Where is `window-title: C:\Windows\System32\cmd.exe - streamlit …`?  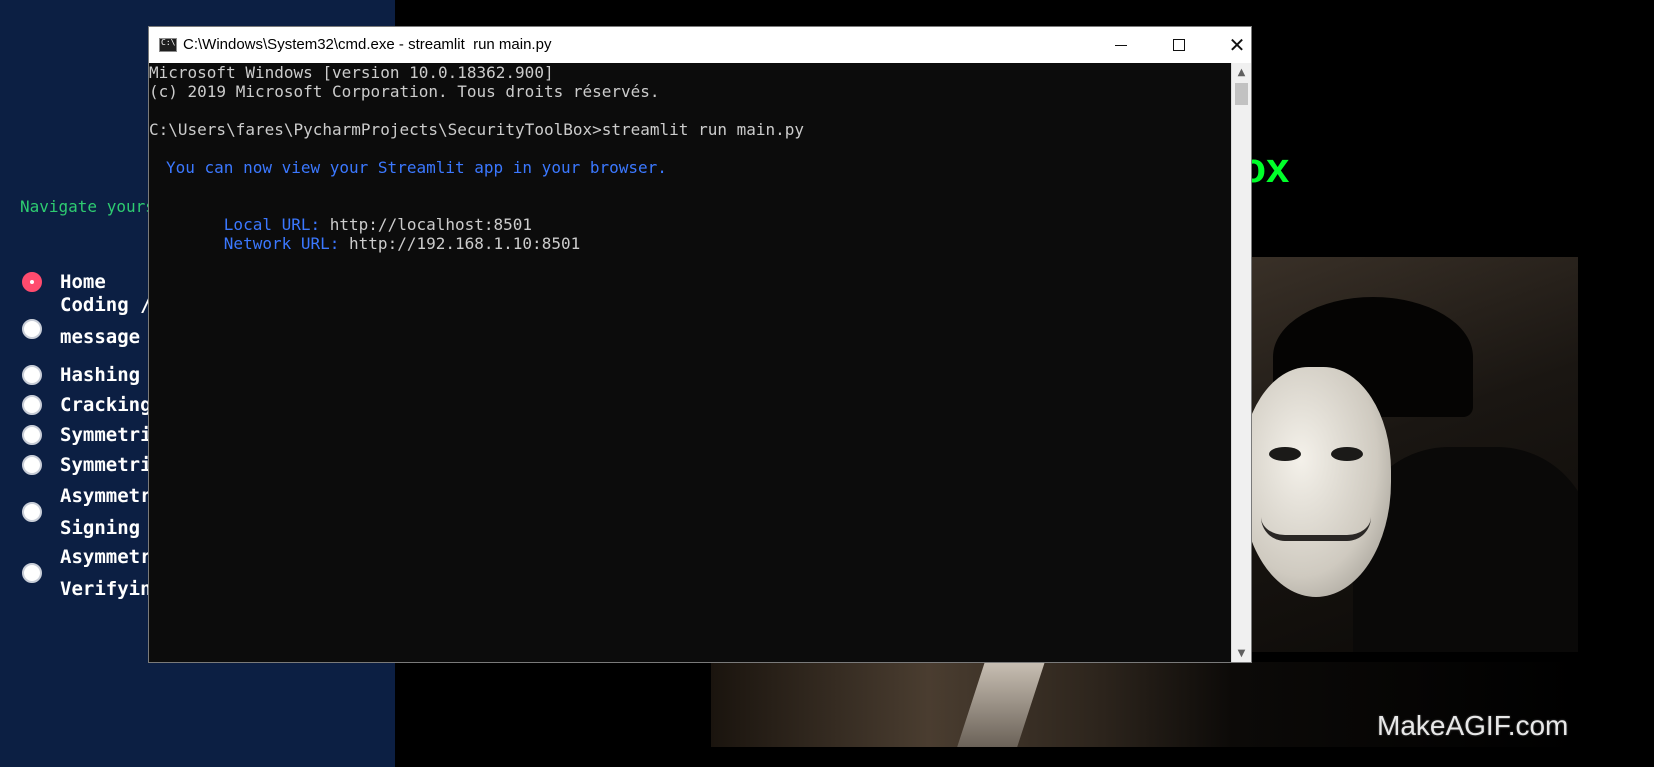
window-title: C:\Windows\System32\cmd.exe - streamlit … is located at coordinates (367, 44).